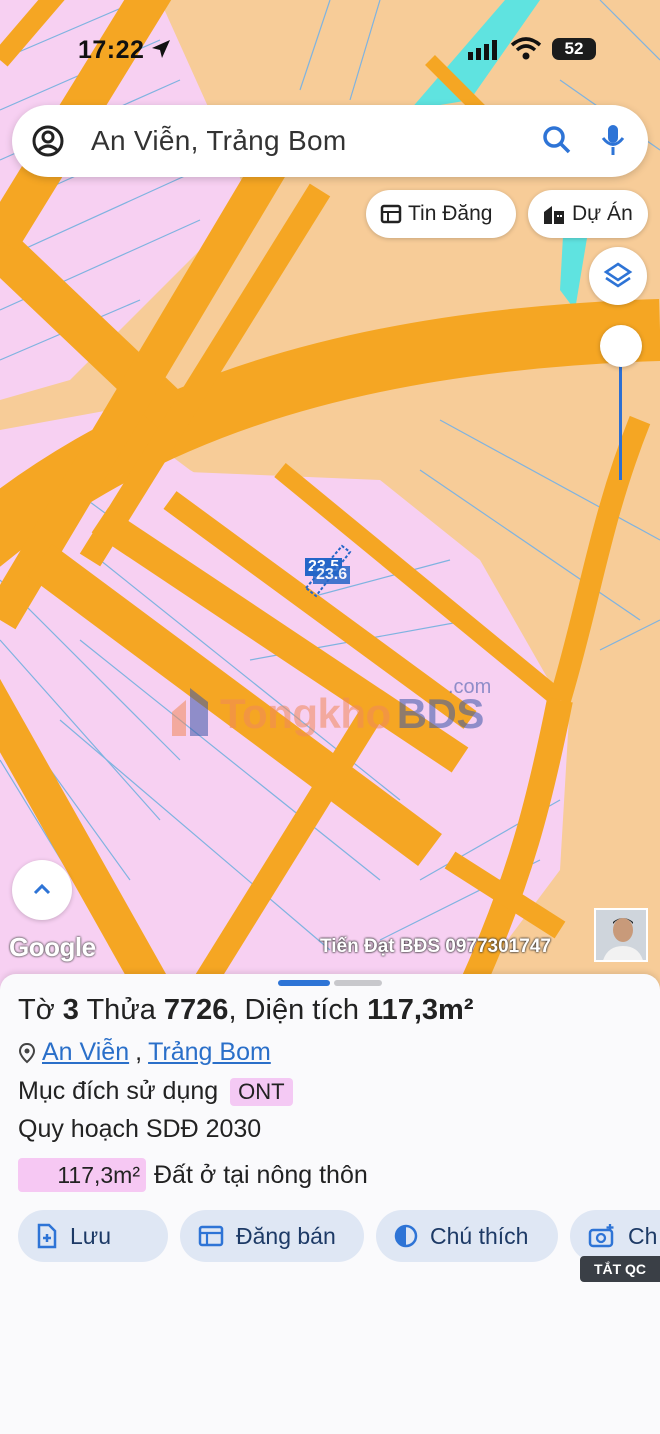 This screenshot has height=1434, width=660. I want to click on parcel-dimension-label: 23.6, so click(332, 575).